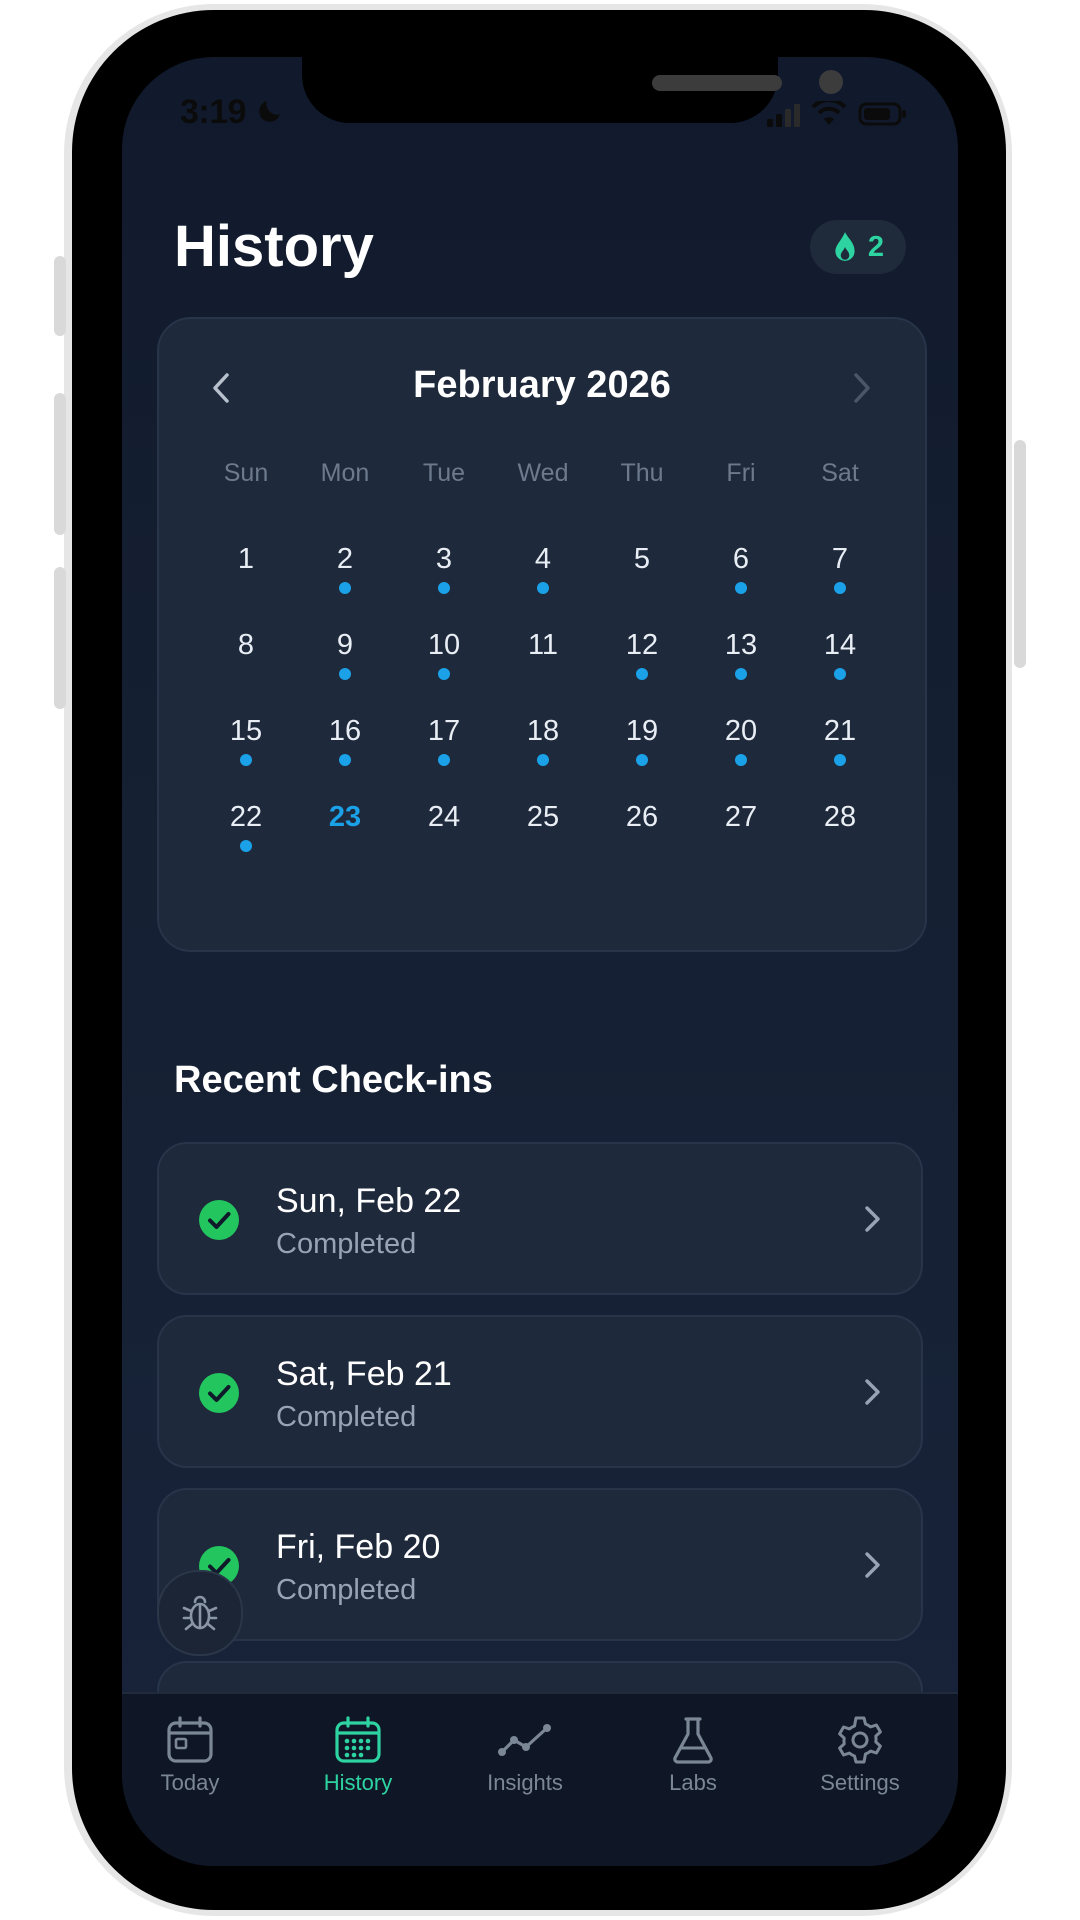 This screenshot has width=1080, height=1920. Describe the element at coordinates (345, 571) in the screenshot. I see `calendar-day: 2` at that location.